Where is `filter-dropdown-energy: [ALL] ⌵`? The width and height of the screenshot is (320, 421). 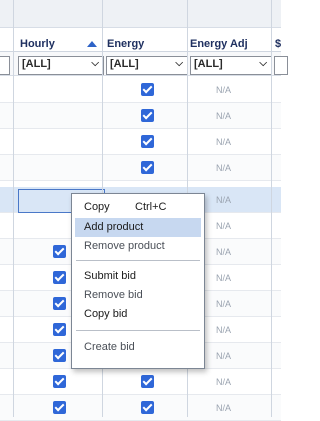 filter-dropdown-energy: [ALL] ⌵ is located at coordinates (147, 65).